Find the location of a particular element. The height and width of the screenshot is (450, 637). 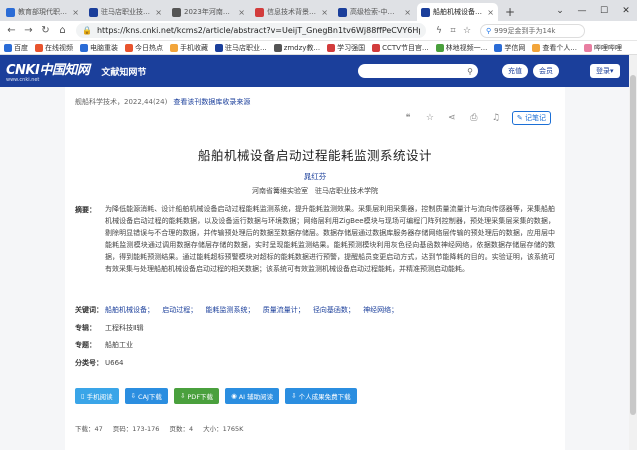

pdf-download-button: ⇩ PDF下载 is located at coordinates (196, 396).